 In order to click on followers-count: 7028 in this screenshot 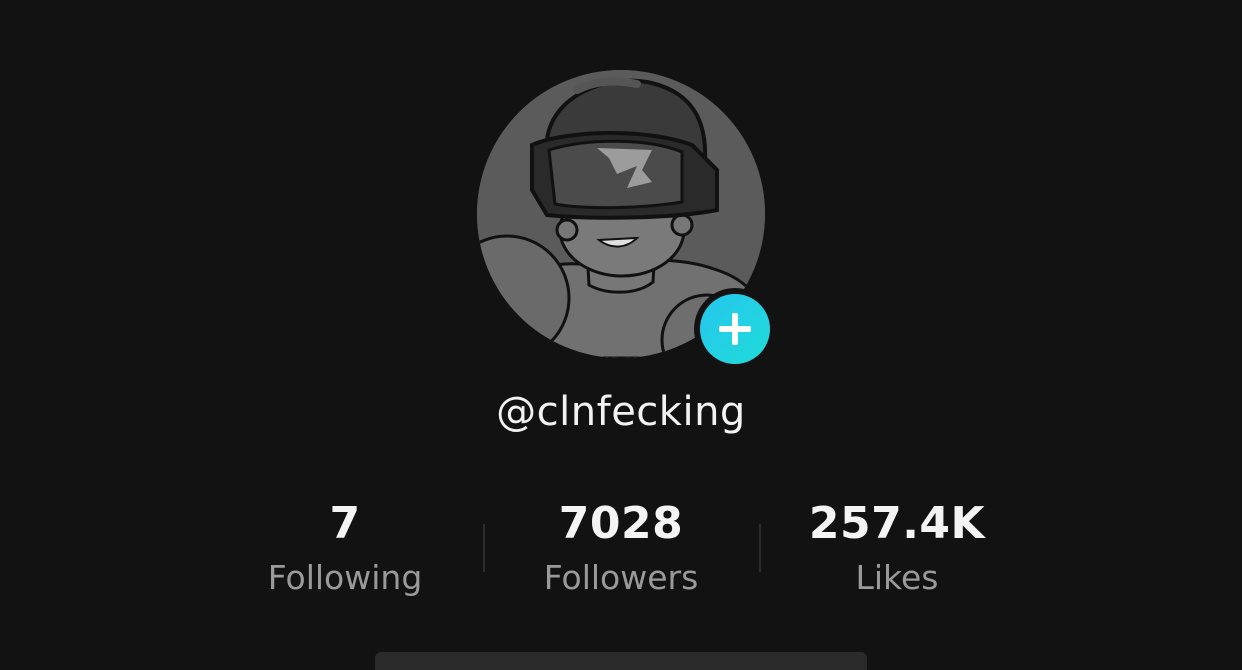, I will do `click(621, 523)`.